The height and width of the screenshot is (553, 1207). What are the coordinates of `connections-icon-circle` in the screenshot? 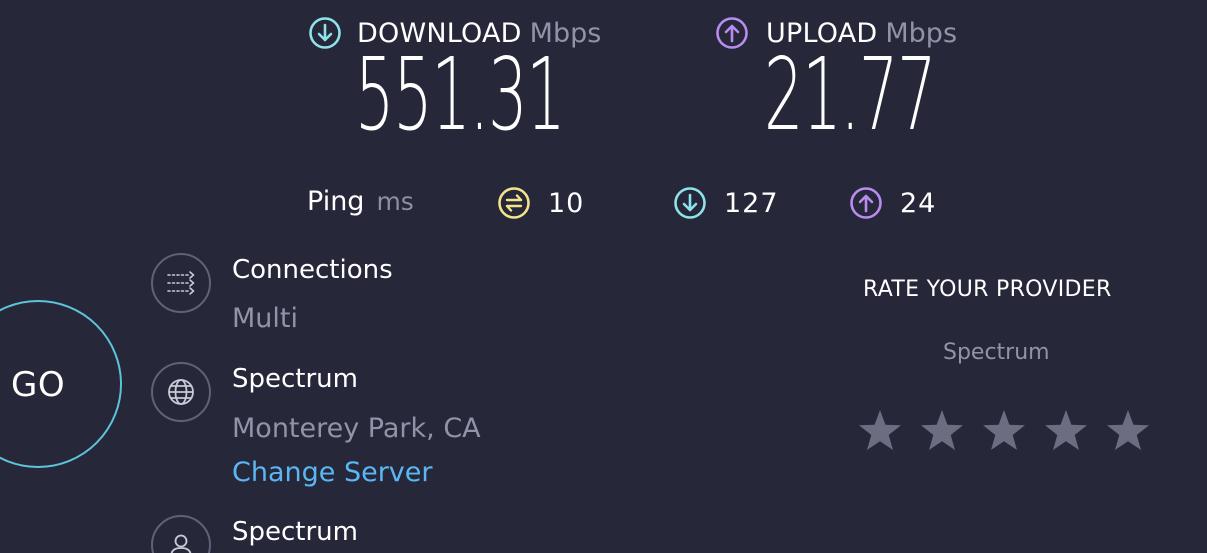 It's located at (181, 283).